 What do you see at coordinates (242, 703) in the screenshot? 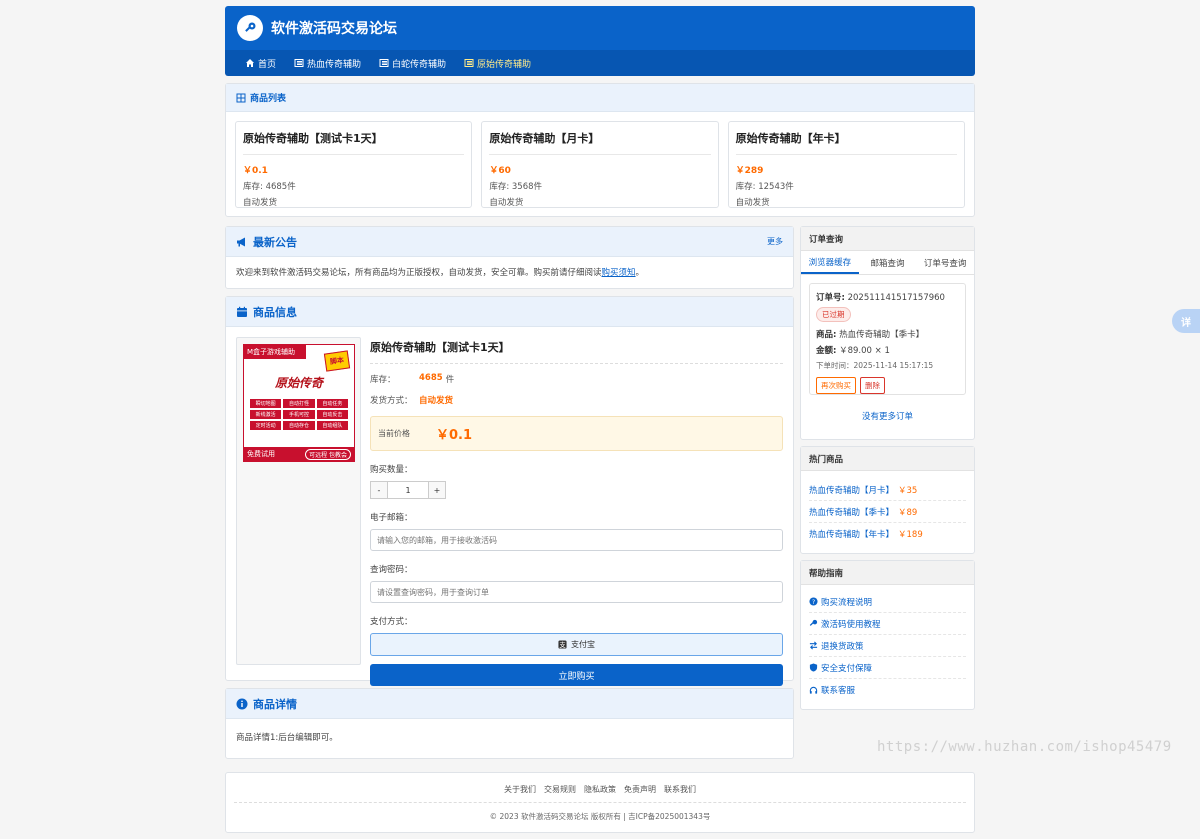
I see `info-icon` at bounding box center [242, 703].